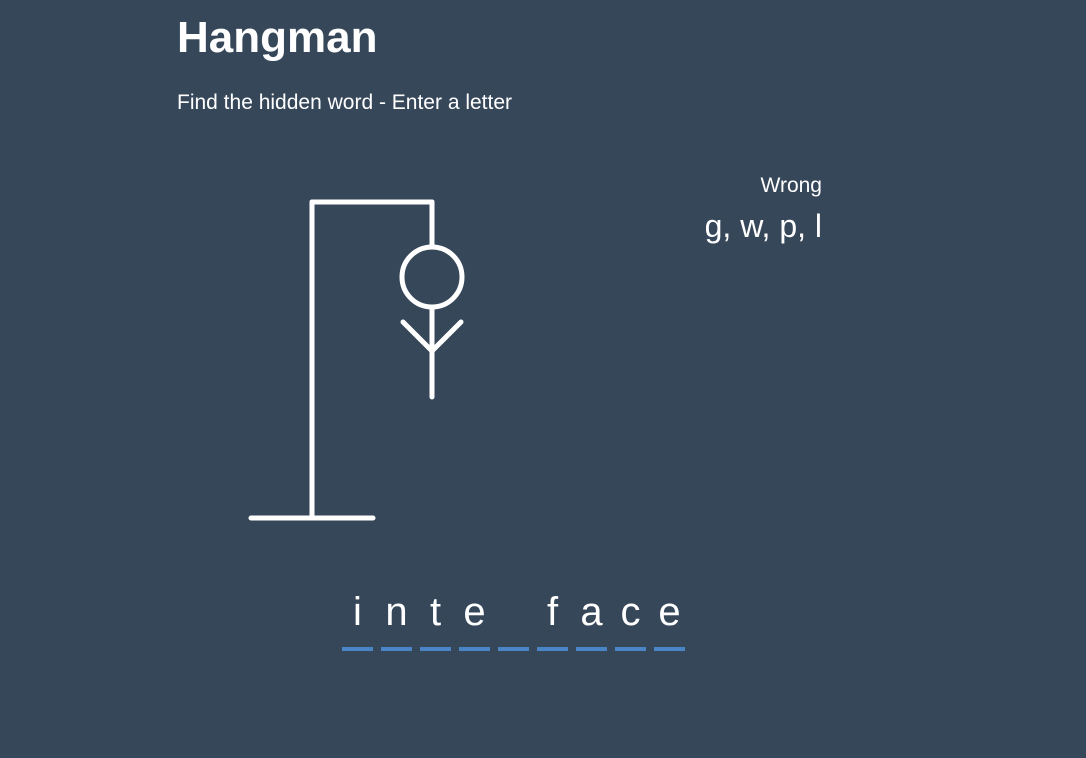  What do you see at coordinates (552, 612) in the screenshot?
I see `letter: f` at bounding box center [552, 612].